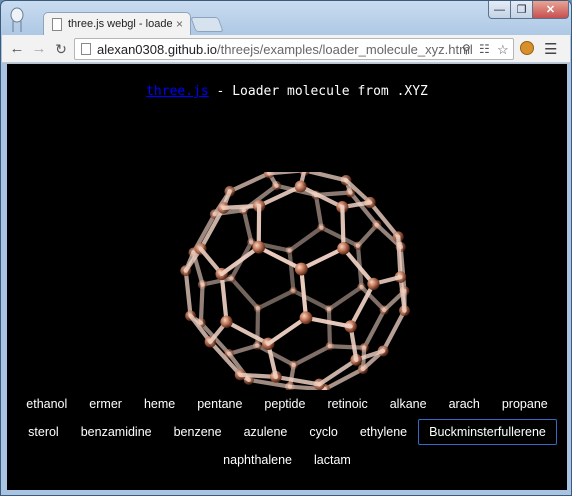  What do you see at coordinates (550, 49) in the screenshot?
I see `menu-icon: ☰` at bounding box center [550, 49].